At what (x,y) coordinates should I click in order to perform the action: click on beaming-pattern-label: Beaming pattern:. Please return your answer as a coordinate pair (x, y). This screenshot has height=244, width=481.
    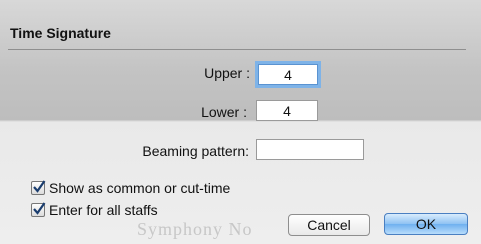
    Looking at the image, I should click on (195, 151).